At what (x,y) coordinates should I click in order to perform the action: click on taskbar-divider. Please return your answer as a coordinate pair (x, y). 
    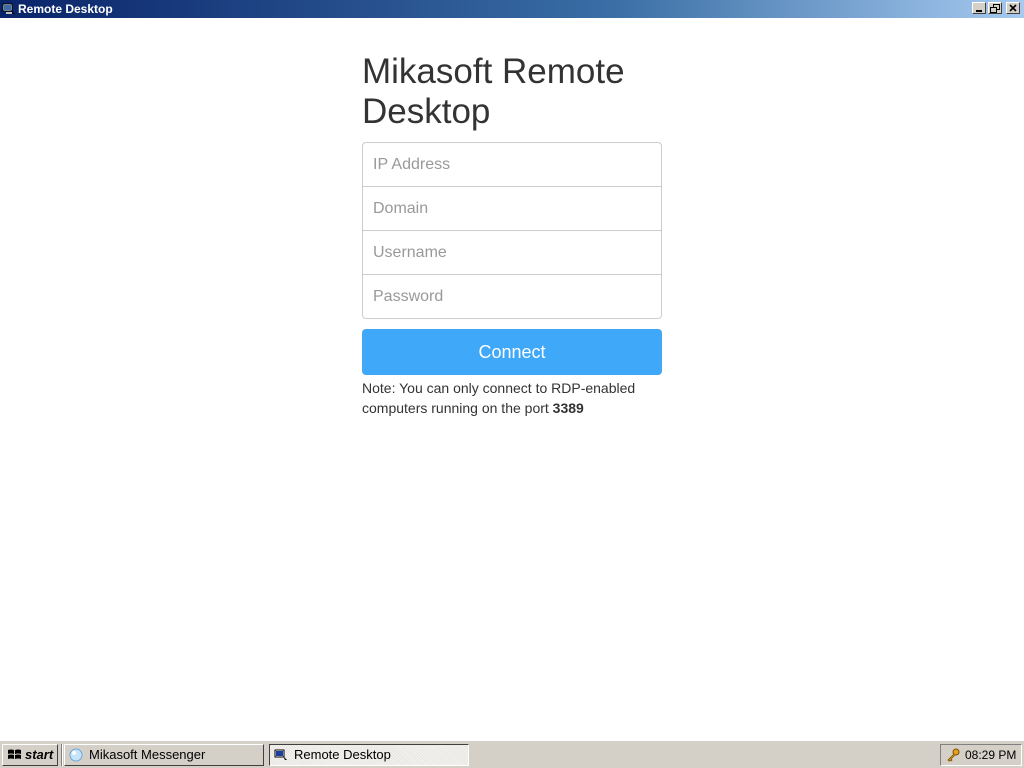
    Looking at the image, I should click on (62, 755).